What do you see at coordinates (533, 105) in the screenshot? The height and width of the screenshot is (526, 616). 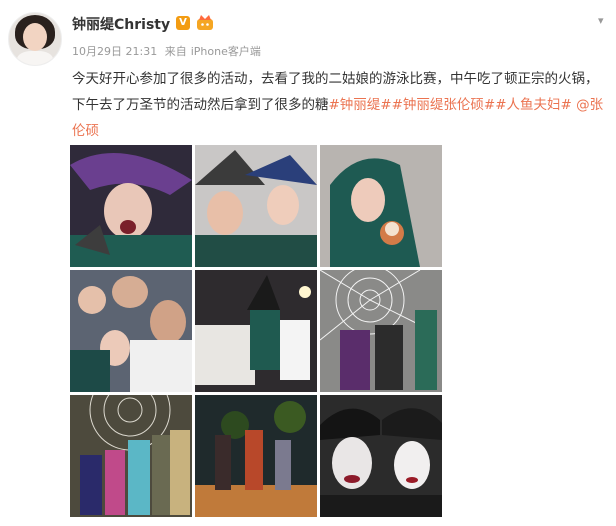 I see `topic-link: #人鱼夫妇#` at bounding box center [533, 105].